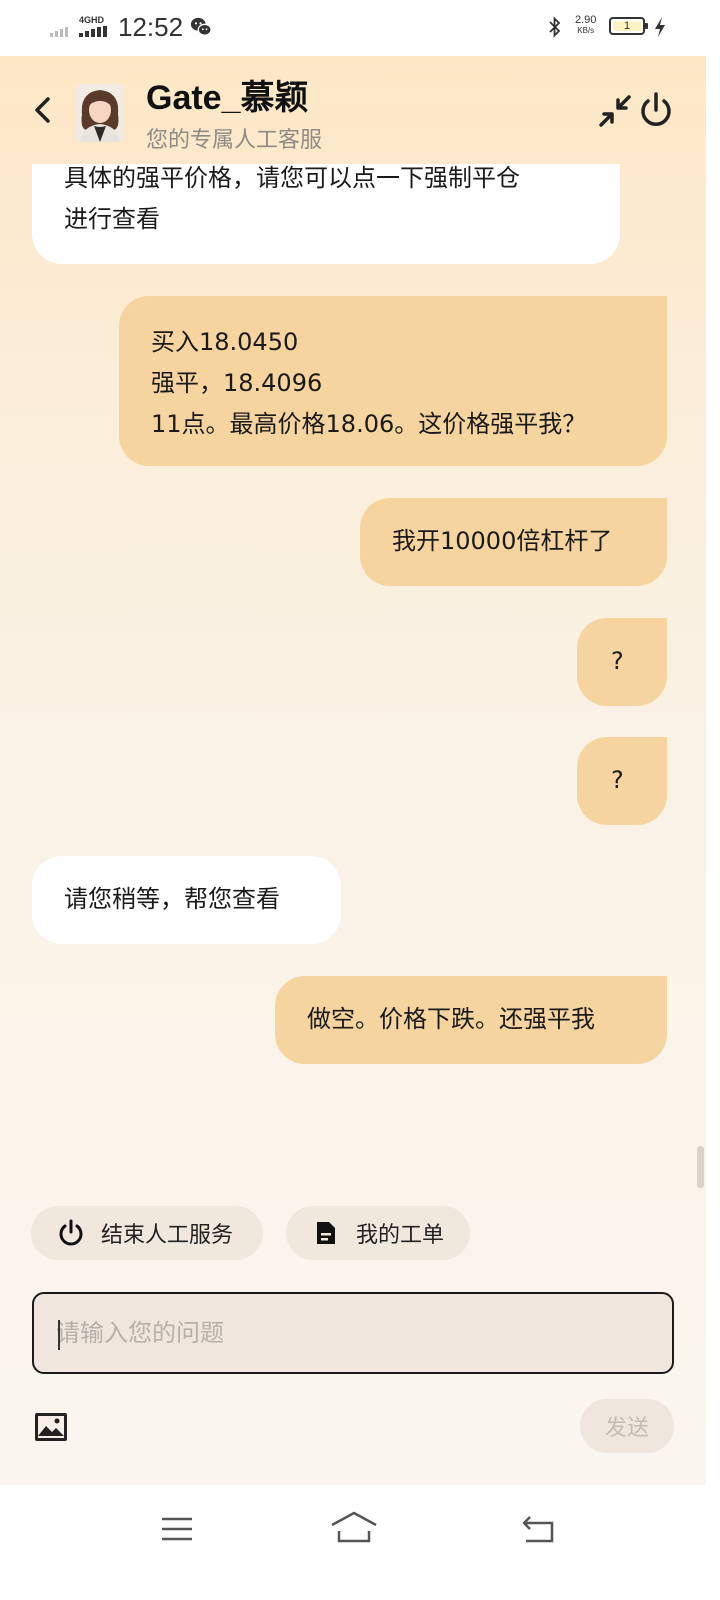  Describe the element at coordinates (234, 140) in the screenshot. I see `agent-subtitle: 您的专属人工客服` at that location.